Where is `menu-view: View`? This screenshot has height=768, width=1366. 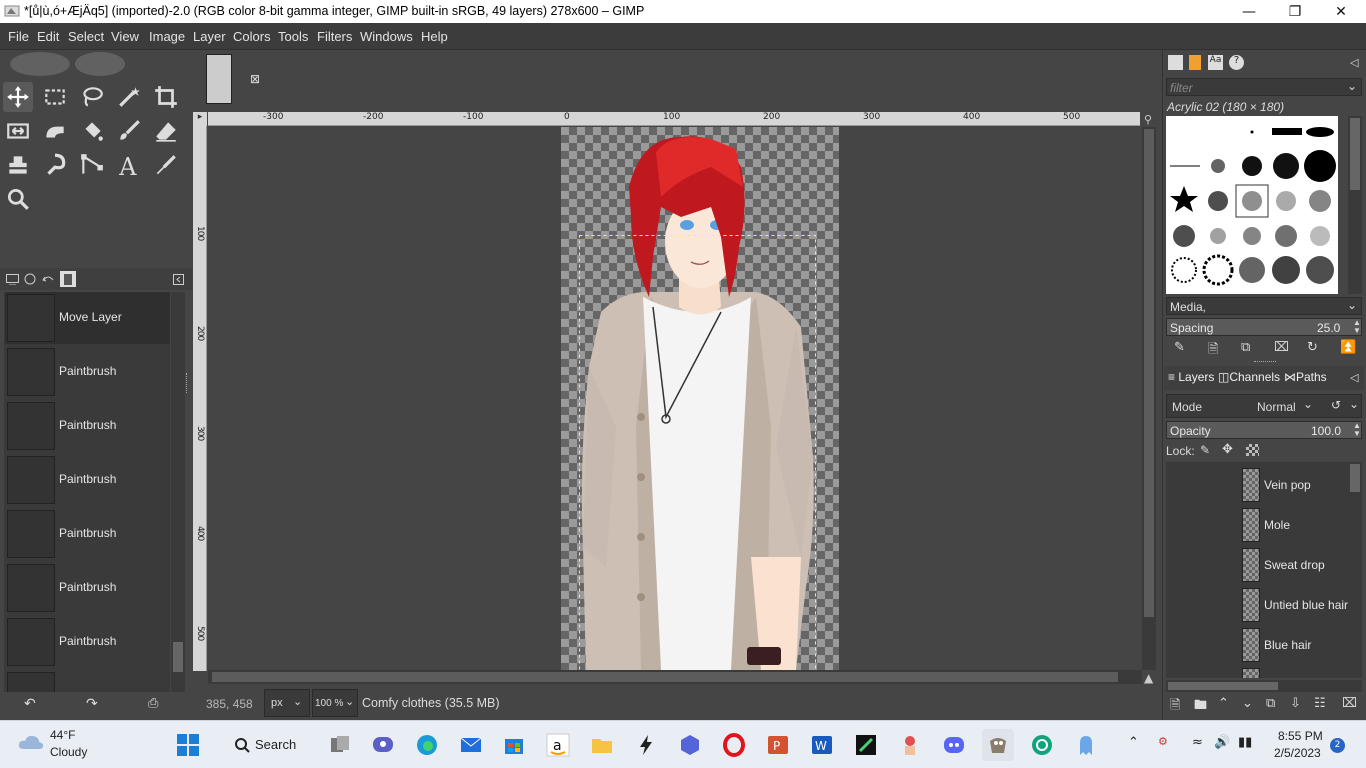 menu-view: View is located at coordinates (125, 36).